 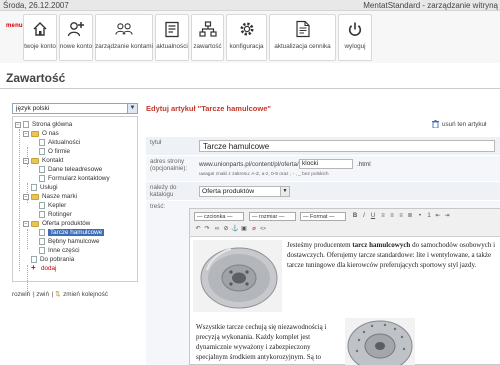 What do you see at coordinates (323, 216) in the screenshot?
I see `format-select: — Format —` at bounding box center [323, 216].